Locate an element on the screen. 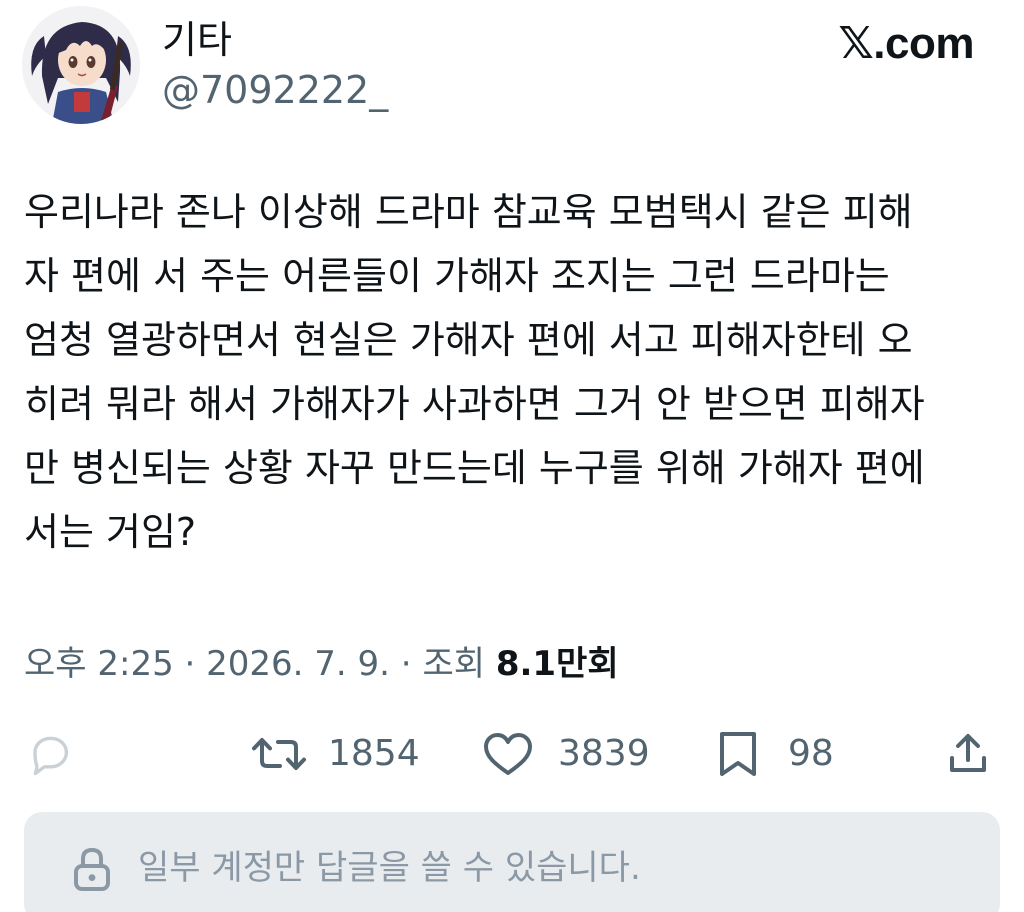 Image resolution: width=1024 pixels, height=912 pixels. retweet-icon is located at coordinates (279, 754).